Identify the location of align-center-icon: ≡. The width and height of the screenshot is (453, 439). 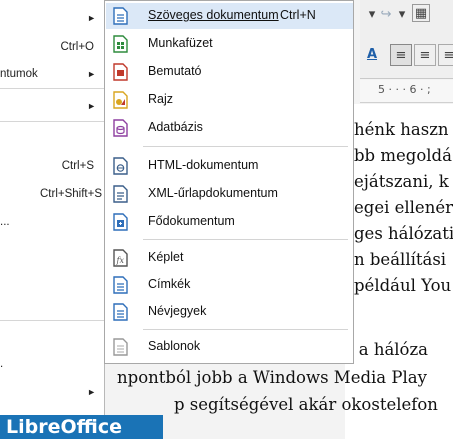
(425, 55).